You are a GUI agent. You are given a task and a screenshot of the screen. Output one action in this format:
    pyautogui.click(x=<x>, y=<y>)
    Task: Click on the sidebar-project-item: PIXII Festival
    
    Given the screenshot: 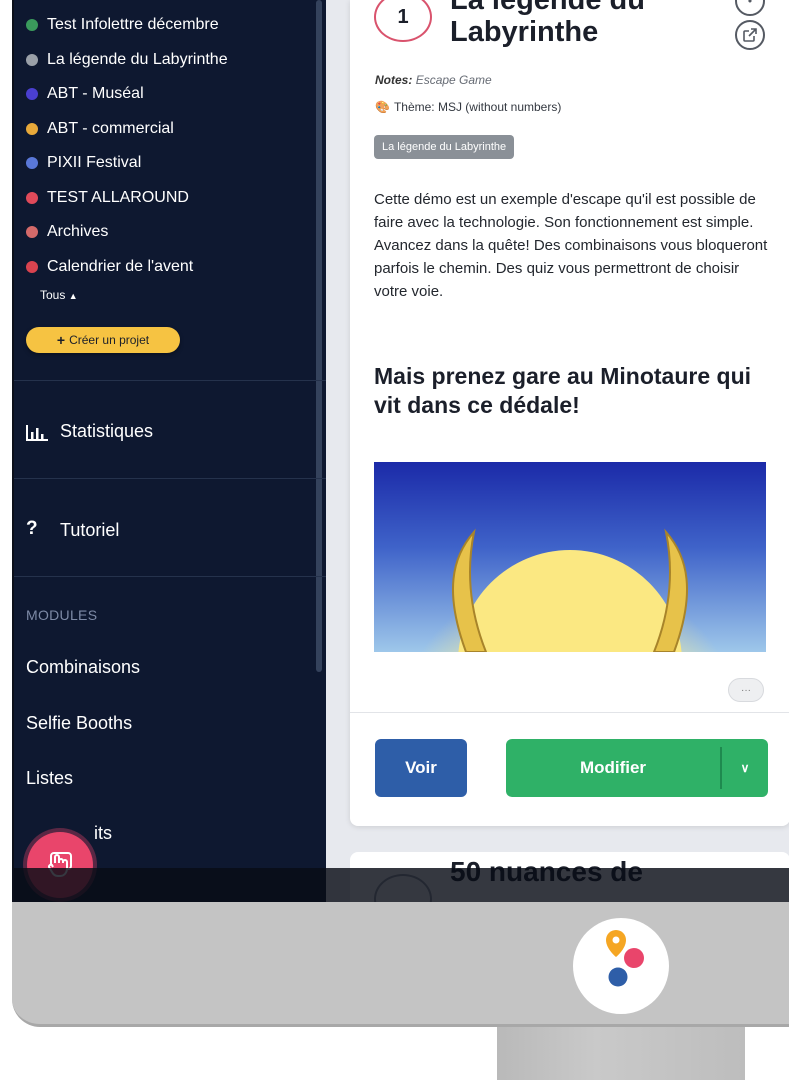 What is the action you would take?
    pyautogui.click(x=171, y=163)
    